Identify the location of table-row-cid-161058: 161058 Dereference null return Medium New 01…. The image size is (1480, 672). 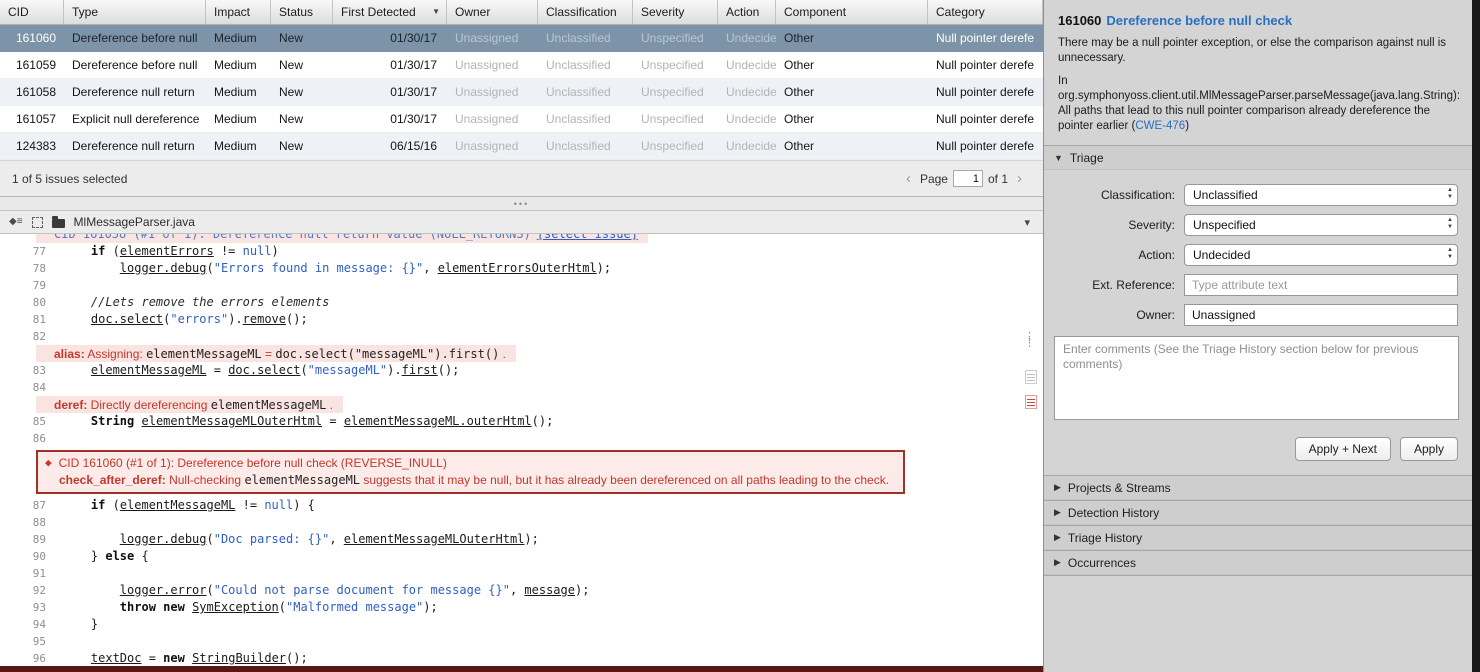
(521, 92).